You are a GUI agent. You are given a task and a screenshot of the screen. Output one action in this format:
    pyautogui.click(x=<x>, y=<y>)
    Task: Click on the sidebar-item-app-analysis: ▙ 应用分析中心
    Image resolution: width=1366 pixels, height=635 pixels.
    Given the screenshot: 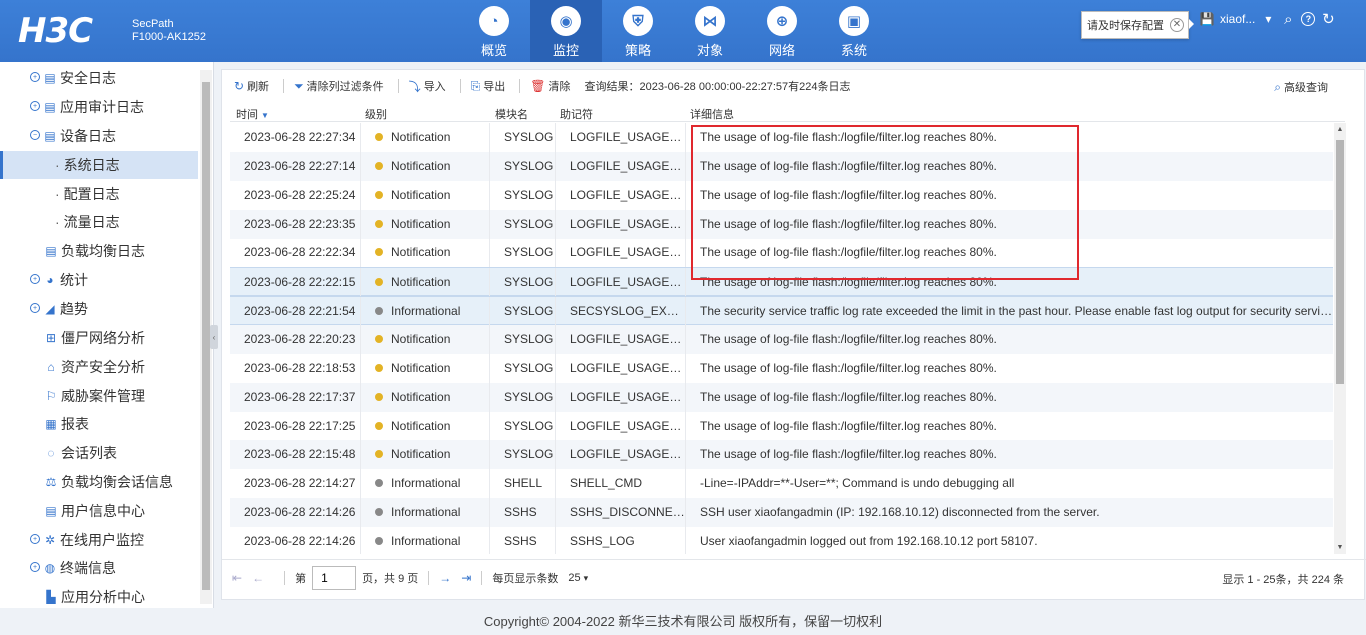 What is the action you would take?
    pyautogui.click(x=99, y=597)
    